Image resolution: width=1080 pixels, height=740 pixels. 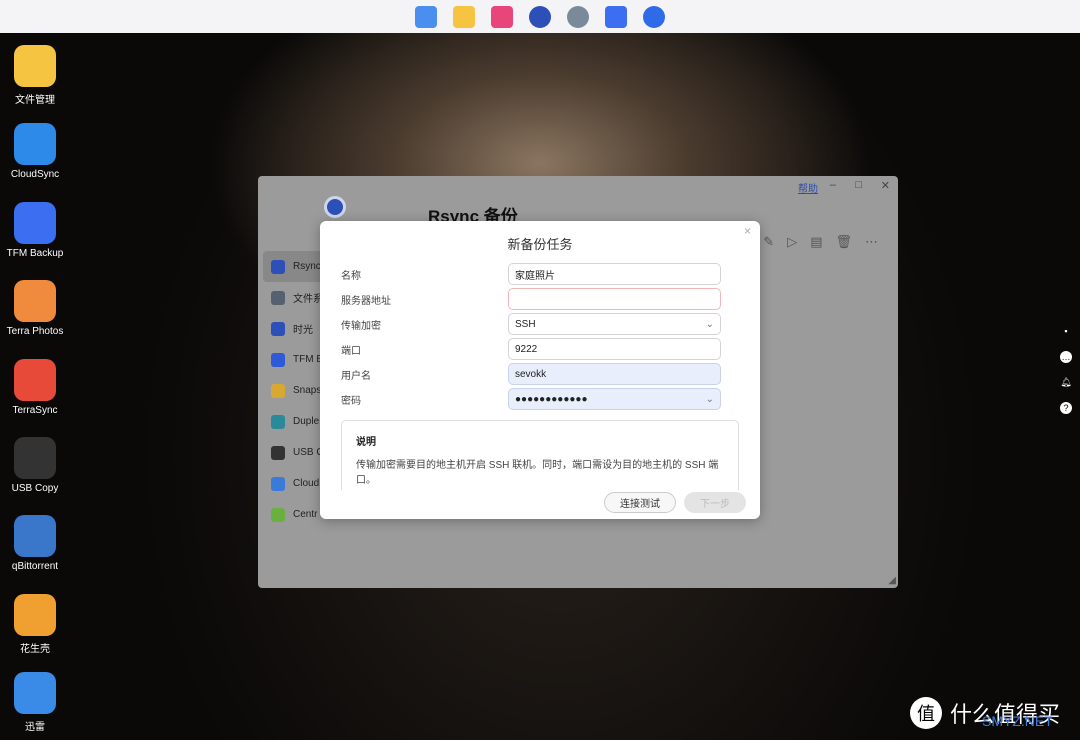 What do you see at coordinates (1066, 408) in the screenshot?
I see `help-icon: ?` at bounding box center [1066, 408].